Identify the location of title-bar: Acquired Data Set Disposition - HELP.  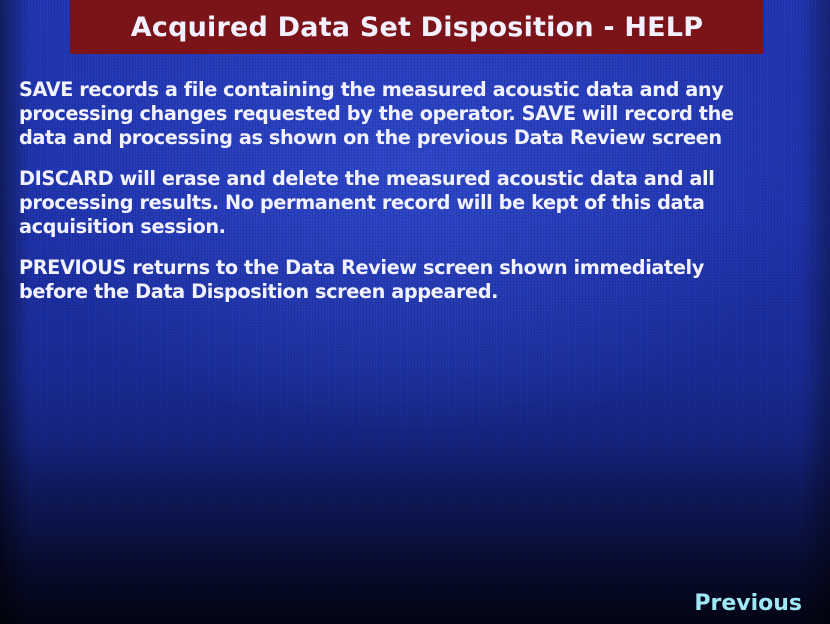
(417, 27).